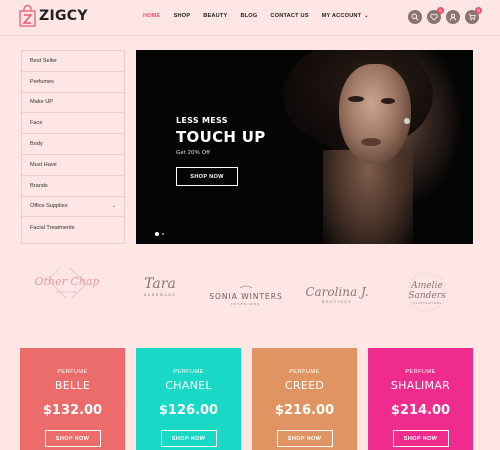 The image size is (500, 450). I want to click on sidebar-item-label: Face, so click(36, 123).